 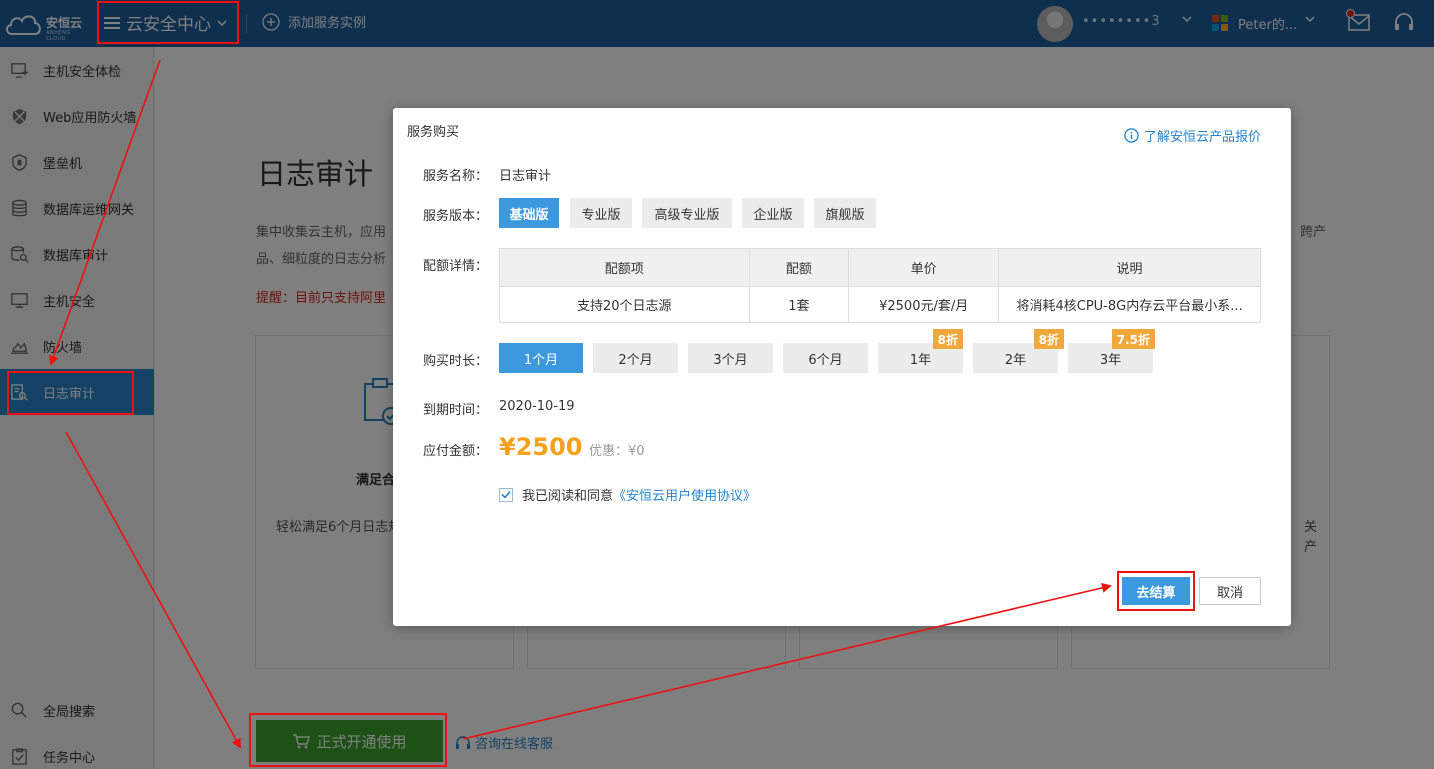 I want to click on version-label: 旗舰版, so click(x=845, y=215).